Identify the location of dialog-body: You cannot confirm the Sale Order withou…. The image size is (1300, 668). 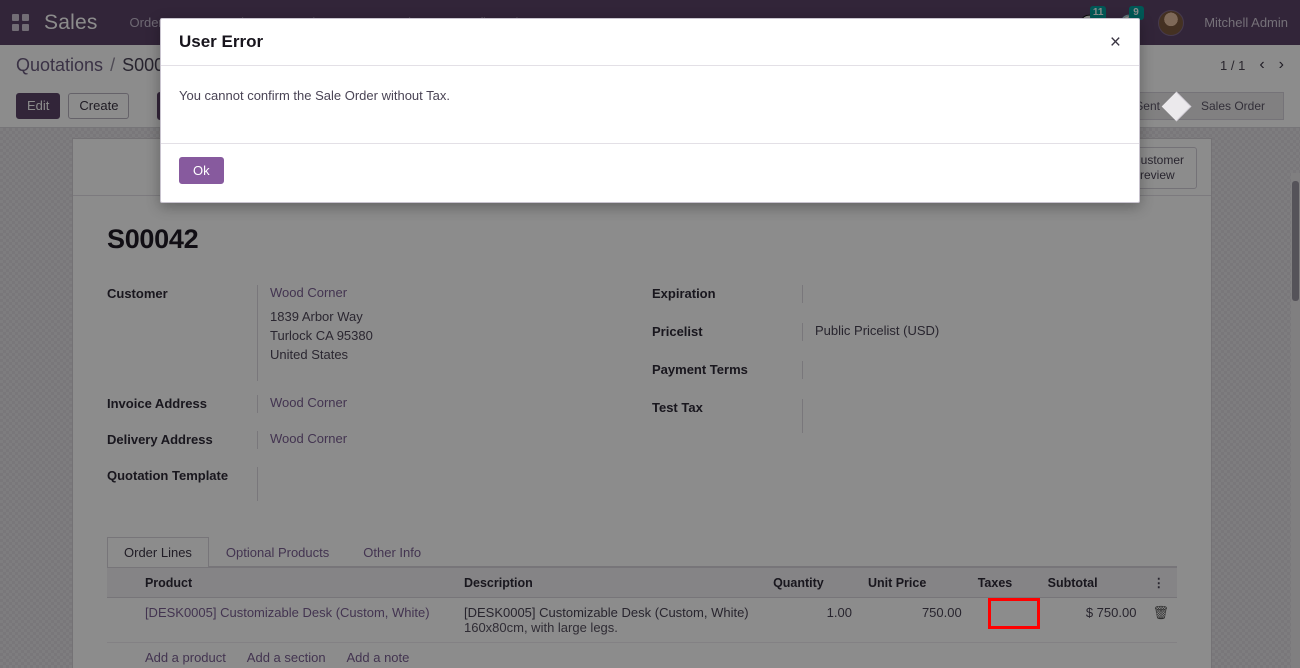
(650, 105).